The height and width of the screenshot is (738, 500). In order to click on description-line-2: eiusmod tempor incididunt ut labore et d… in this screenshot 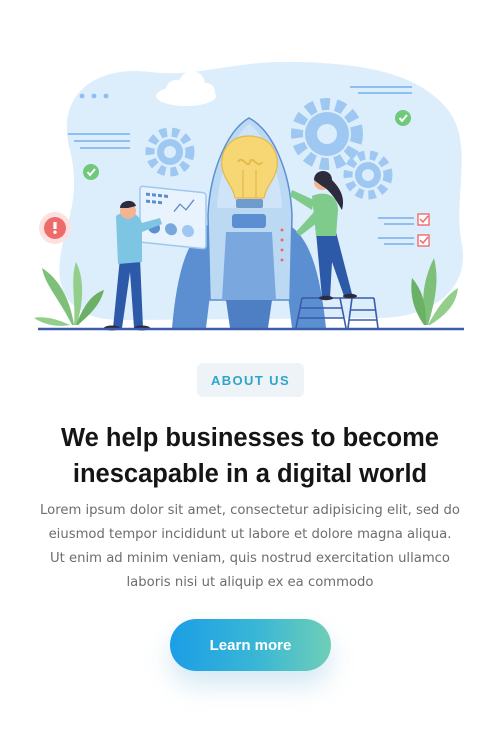, I will do `click(250, 534)`.